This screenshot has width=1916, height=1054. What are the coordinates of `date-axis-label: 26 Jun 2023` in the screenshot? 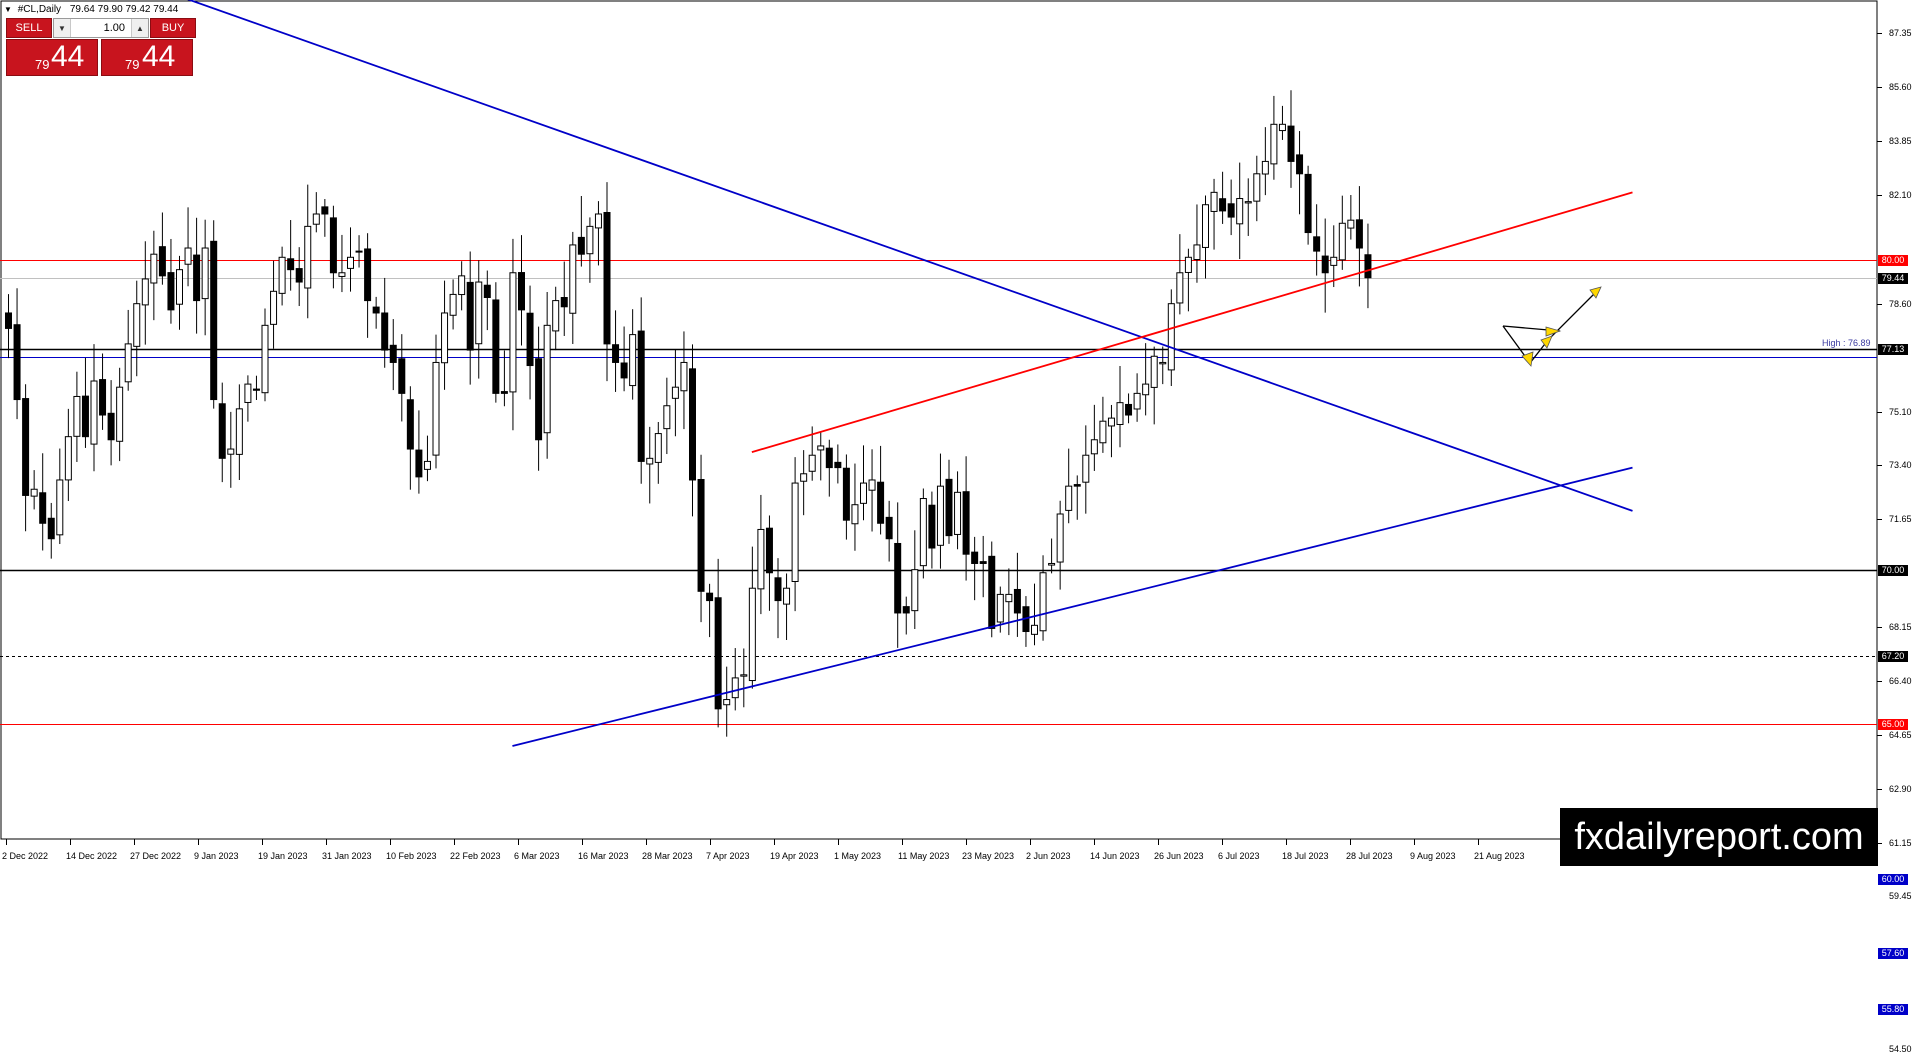 It's located at (1179, 856).